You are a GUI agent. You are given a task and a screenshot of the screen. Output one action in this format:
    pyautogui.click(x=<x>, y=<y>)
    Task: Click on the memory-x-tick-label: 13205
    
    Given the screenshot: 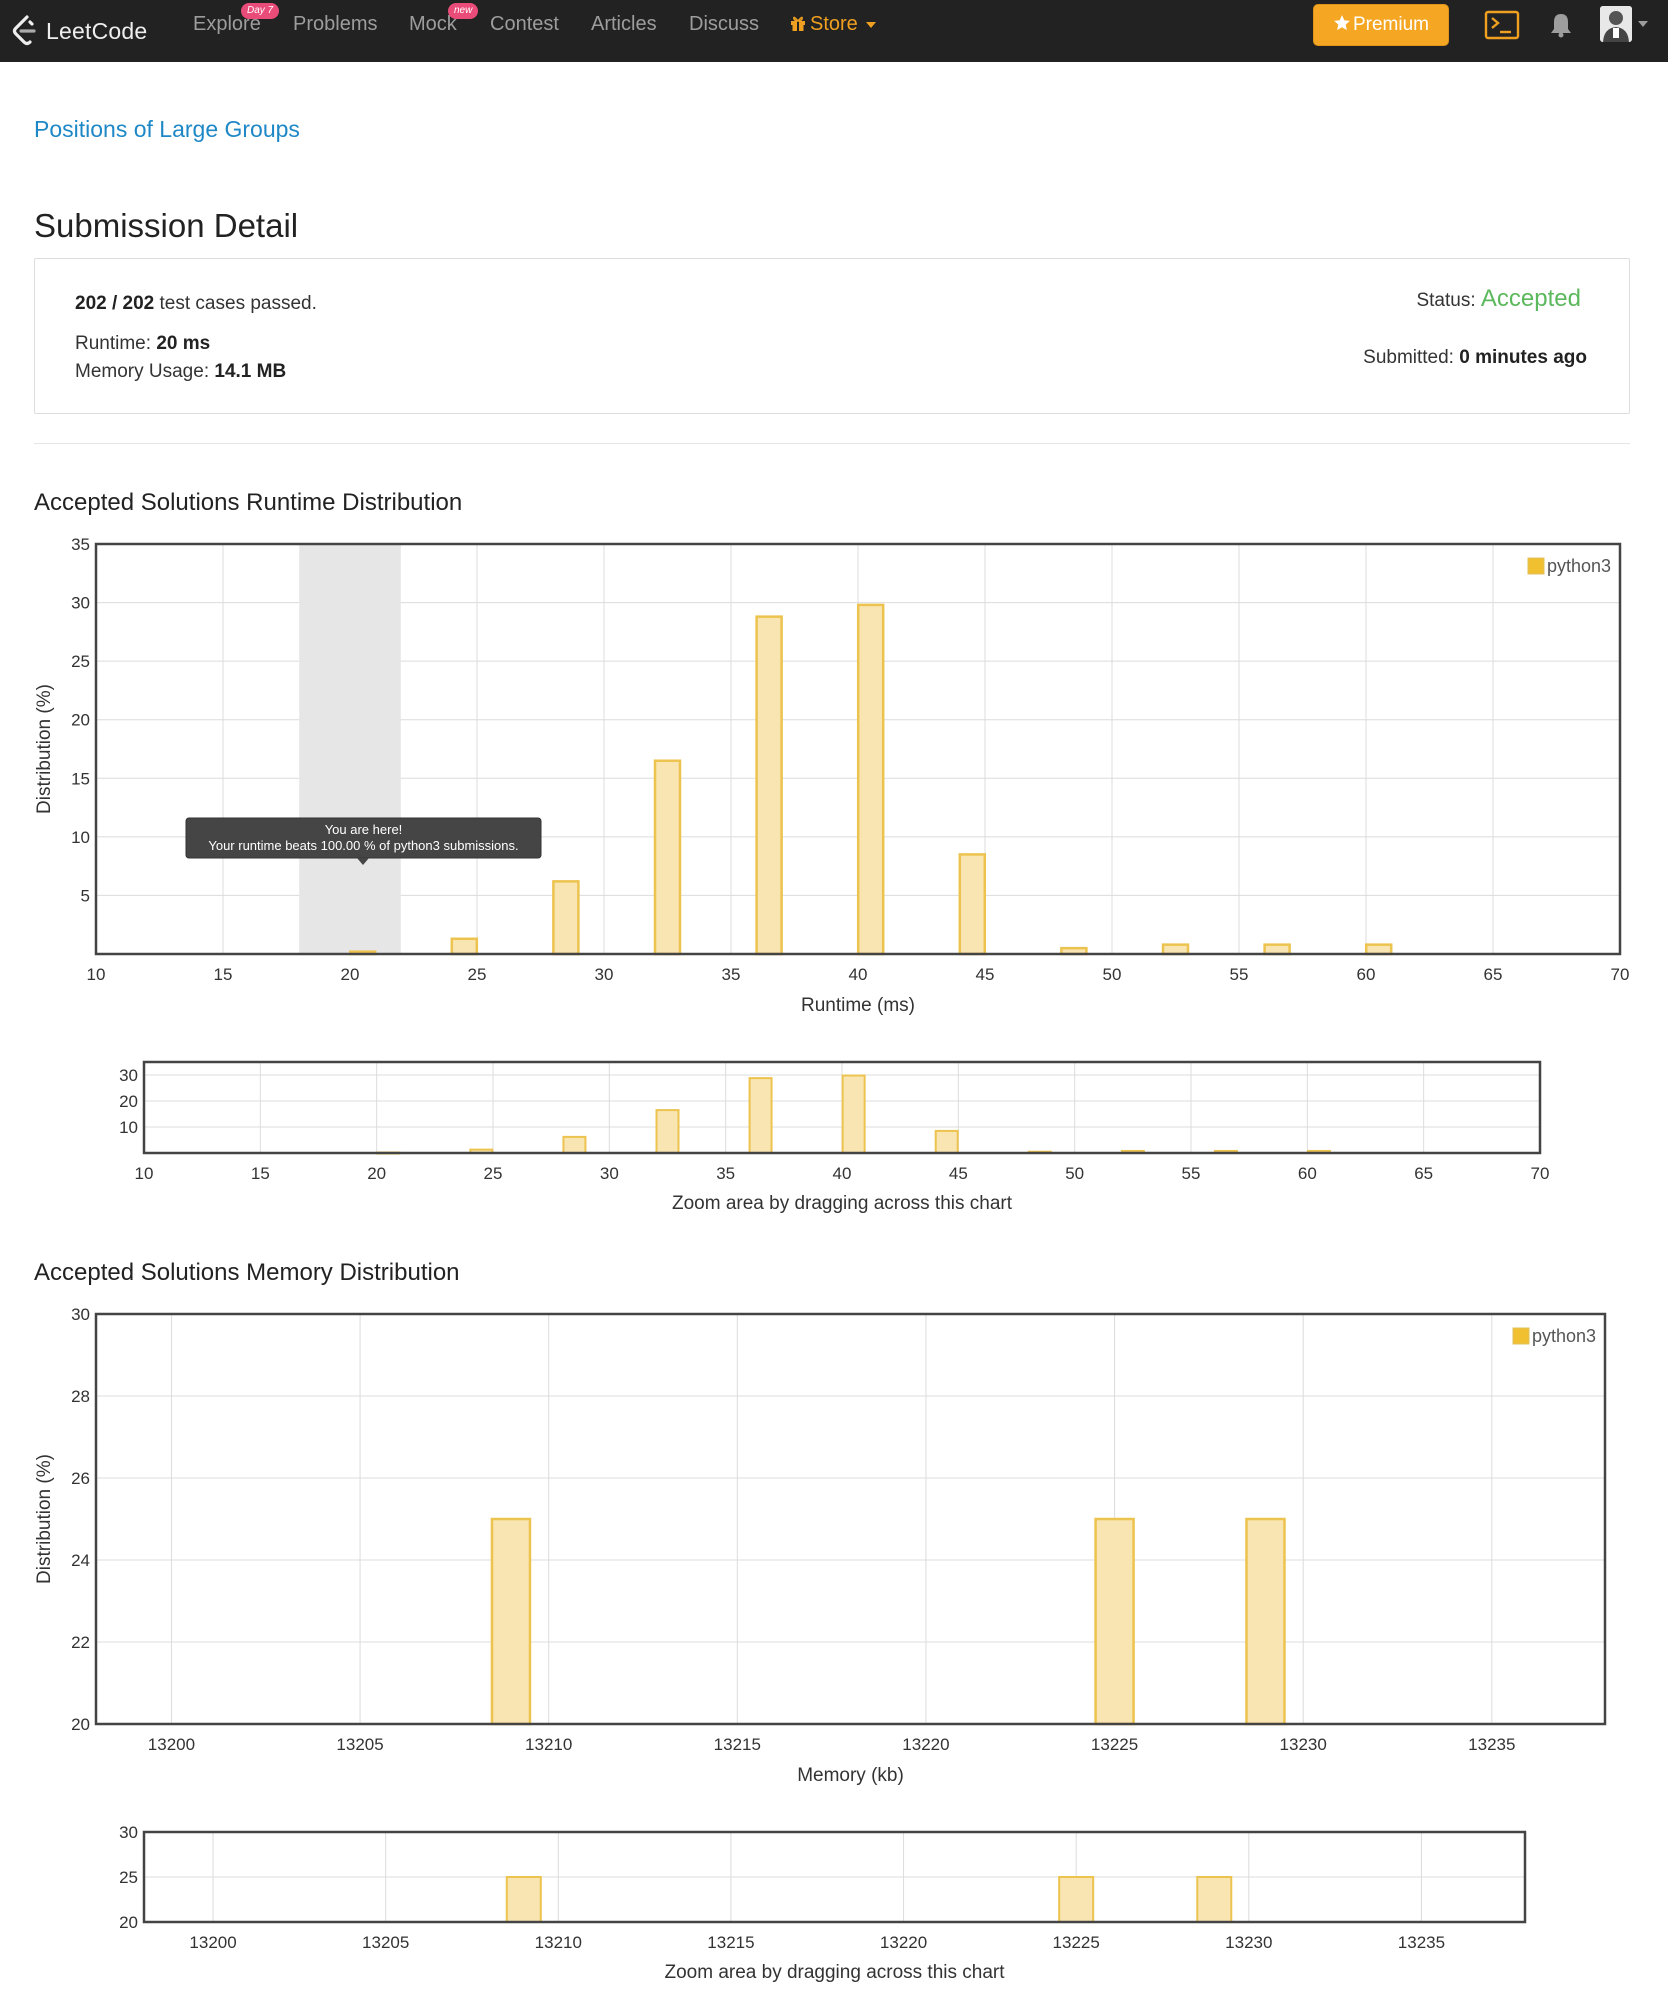 What is the action you would take?
    pyautogui.click(x=359, y=1744)
    